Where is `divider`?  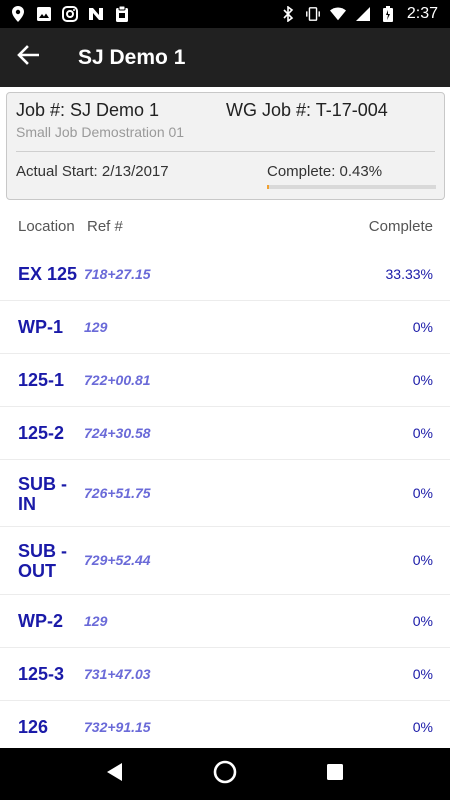 divider is located at coordinates (225, 151).